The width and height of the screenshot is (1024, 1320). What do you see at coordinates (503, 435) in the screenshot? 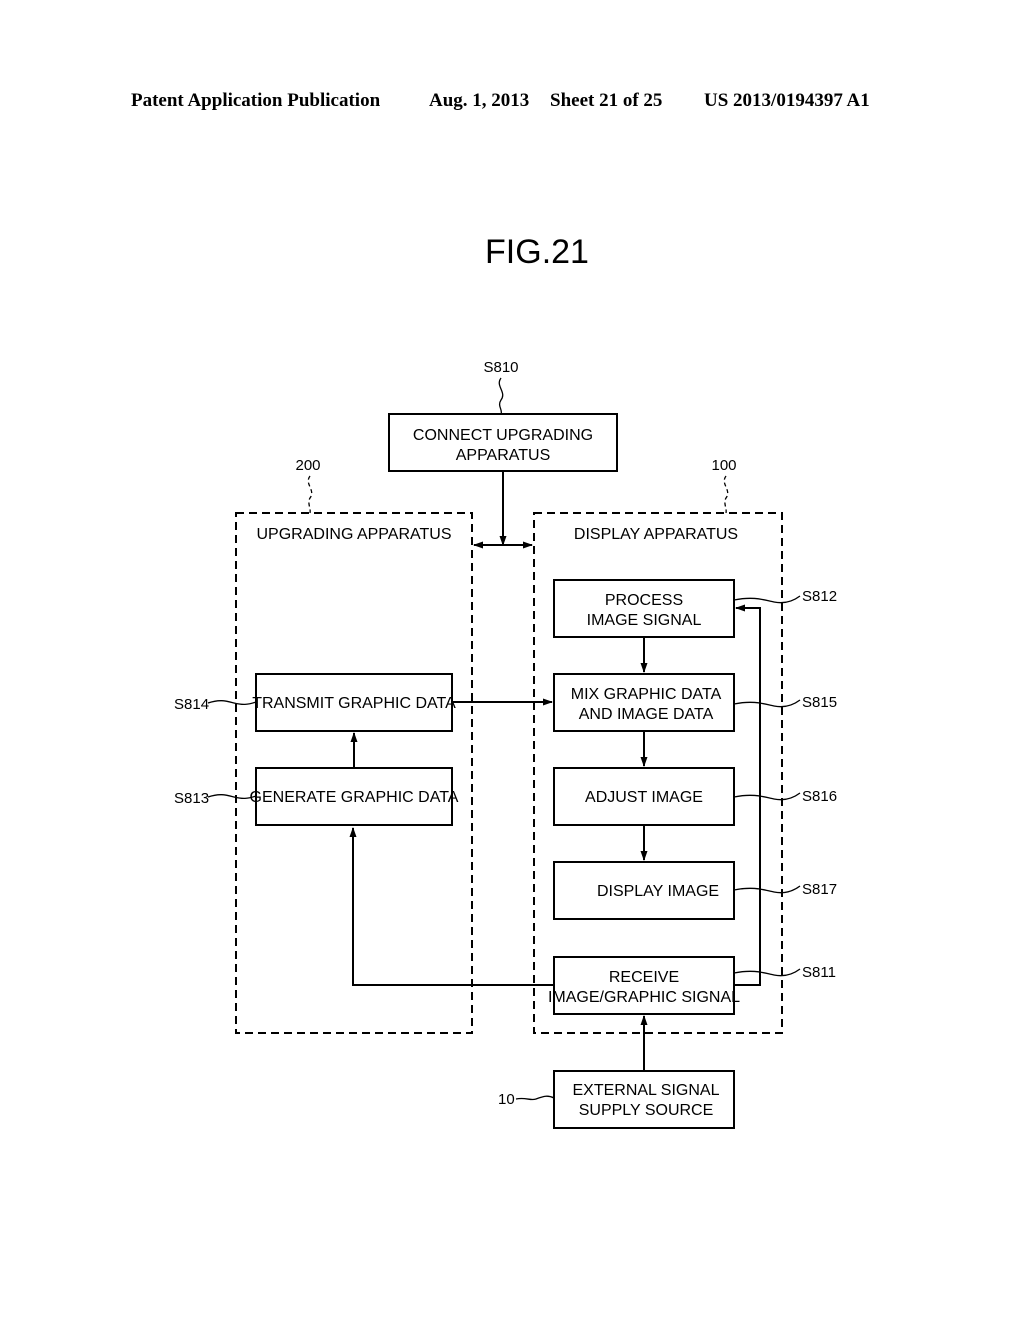
I see `step-s810-line1: CONNECT UPGRADING` at bounding box center [503, 435].